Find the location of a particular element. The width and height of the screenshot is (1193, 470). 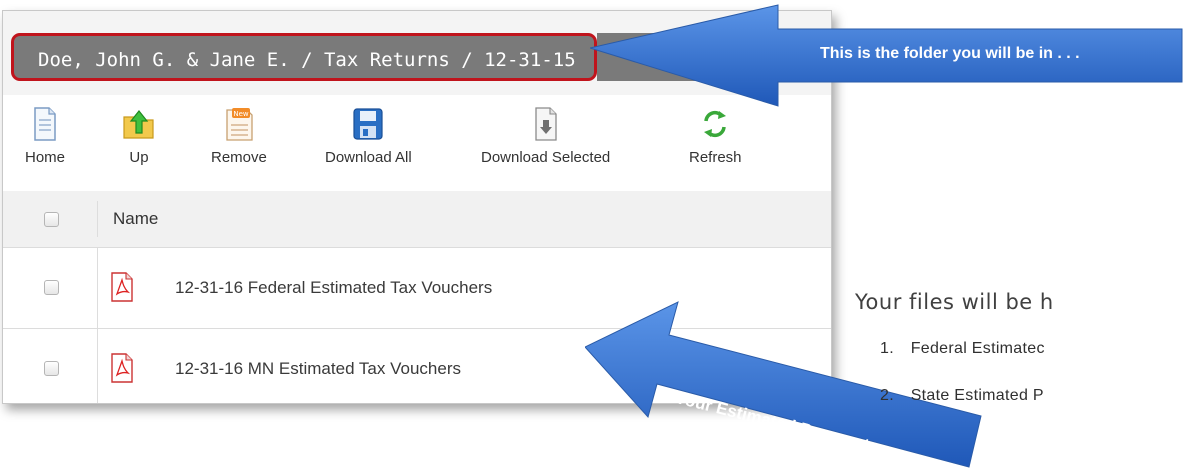

list-item-text: State Estimated P is located at coordinates (977, 395).